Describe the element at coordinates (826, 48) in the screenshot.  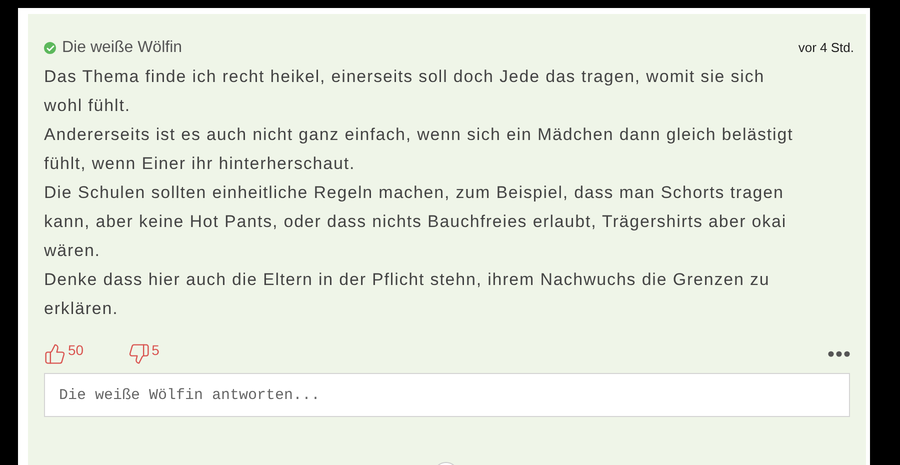
I see `timestamp: vor 4 Std.` at that location.